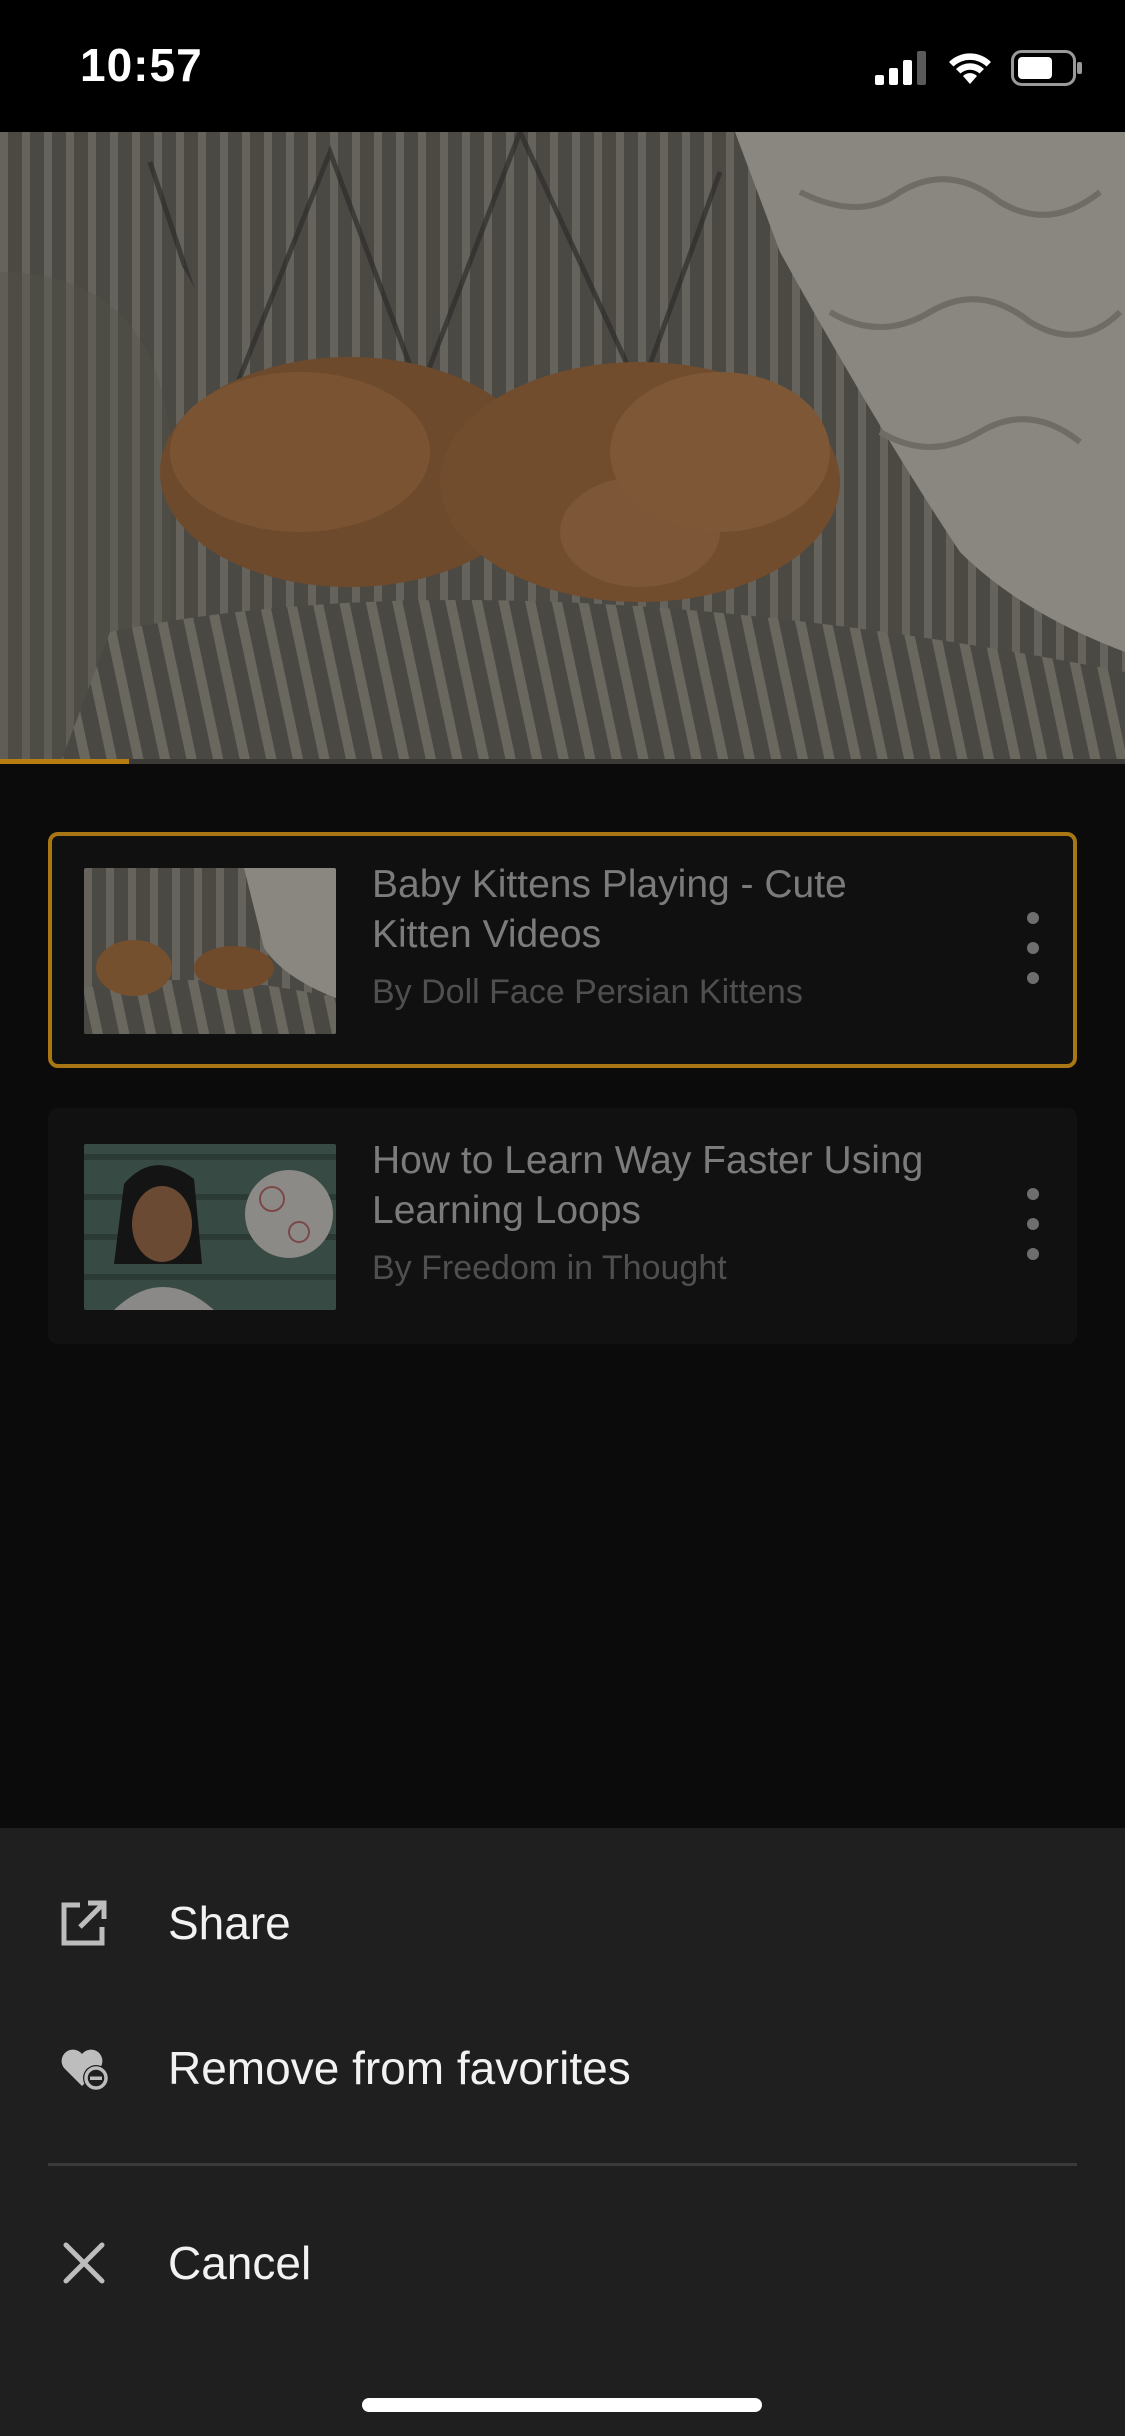  What do you see at coordinates (240, 2263) in the screenshot?
I see `cancel-label: Cancel` at bounding box center [240, 2263].